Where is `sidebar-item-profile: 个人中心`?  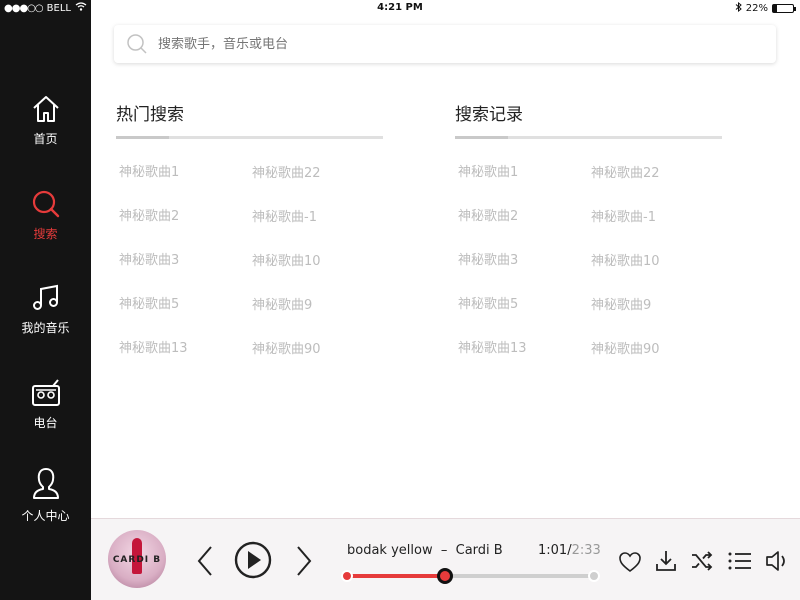
sidebar-item-profile: 个人中心 is located at coordinates (45, 495).